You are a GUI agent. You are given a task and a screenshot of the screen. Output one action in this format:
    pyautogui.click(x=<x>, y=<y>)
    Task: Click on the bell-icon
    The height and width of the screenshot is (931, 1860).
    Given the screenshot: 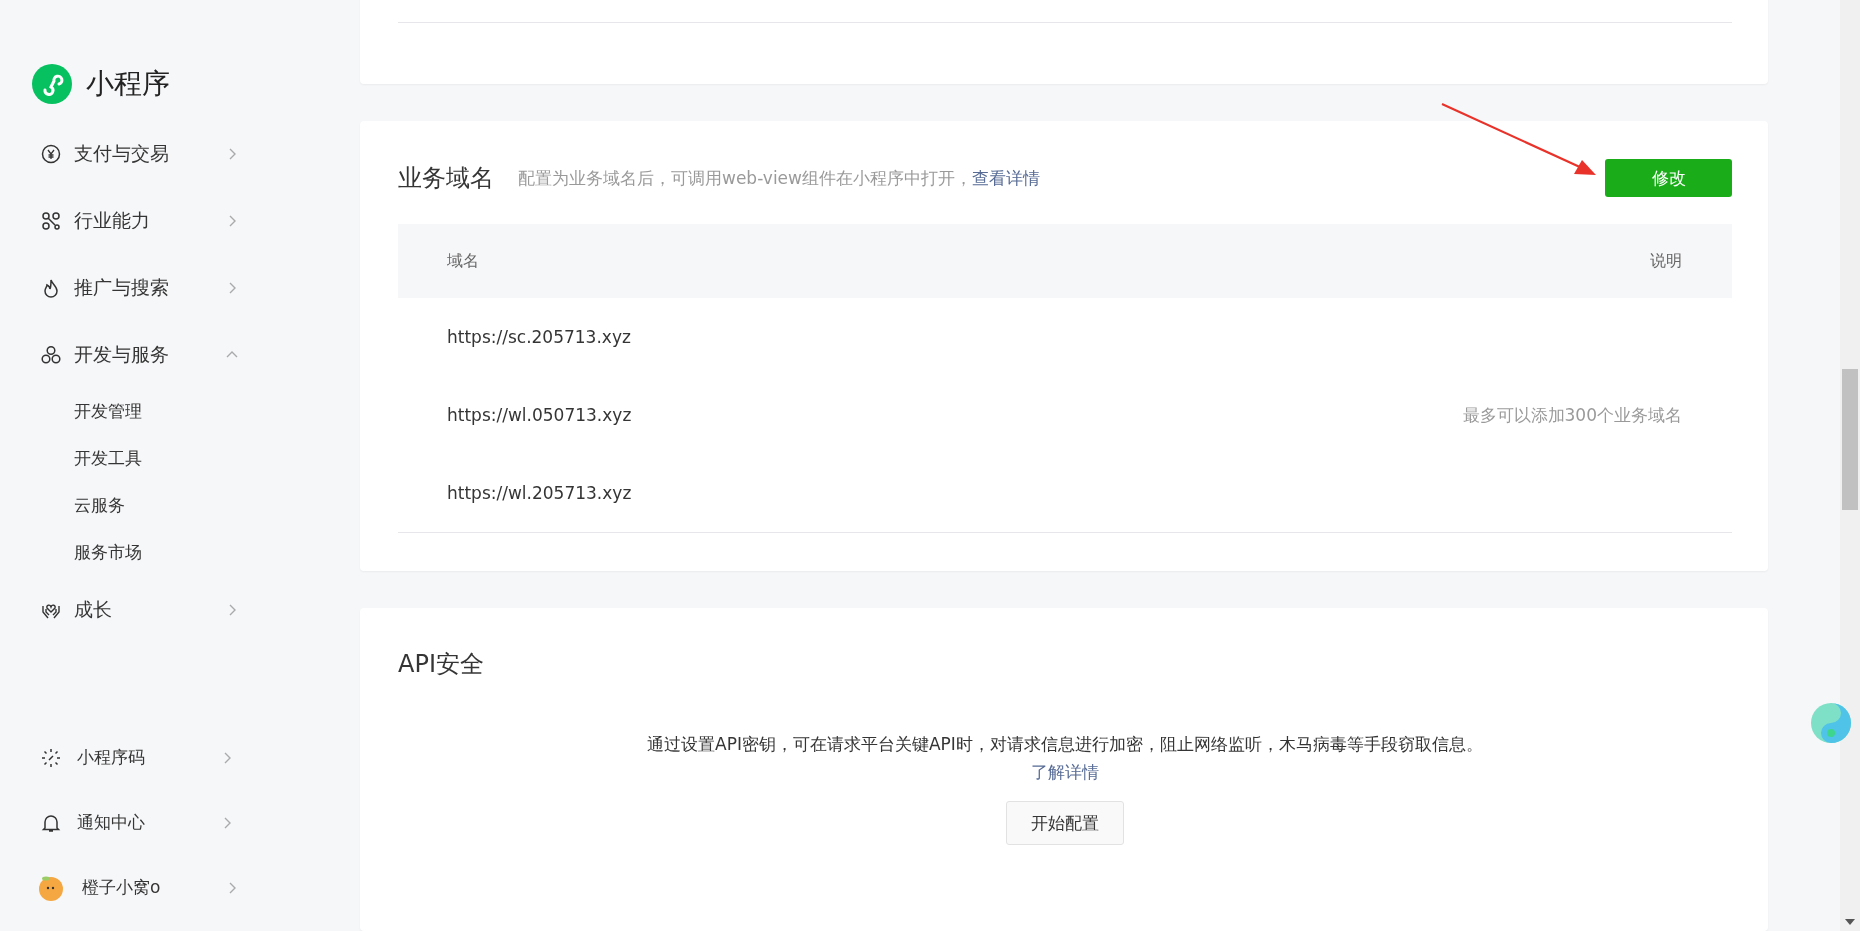 What is the action you would take?
    pyautogui.click(x=51, y=822)
    